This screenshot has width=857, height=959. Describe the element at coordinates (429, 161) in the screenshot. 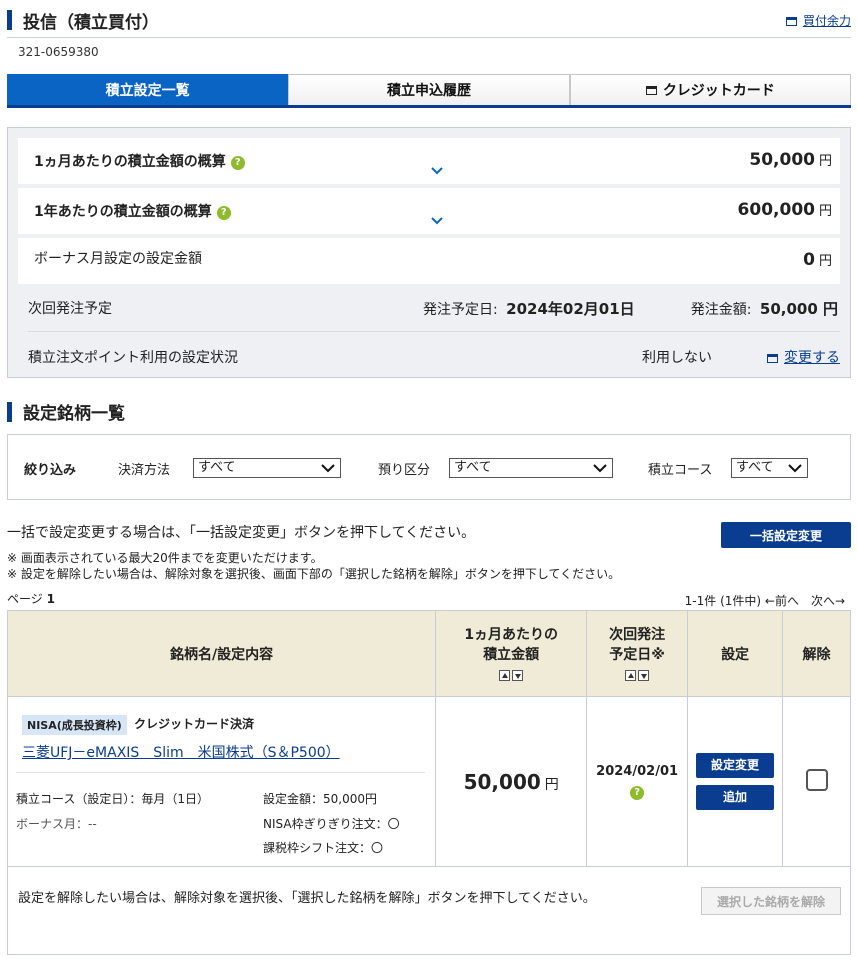

I see `monthly-summary-row: 1ヵ月あたりの積立金額の概算? 50,000 円` at that location.